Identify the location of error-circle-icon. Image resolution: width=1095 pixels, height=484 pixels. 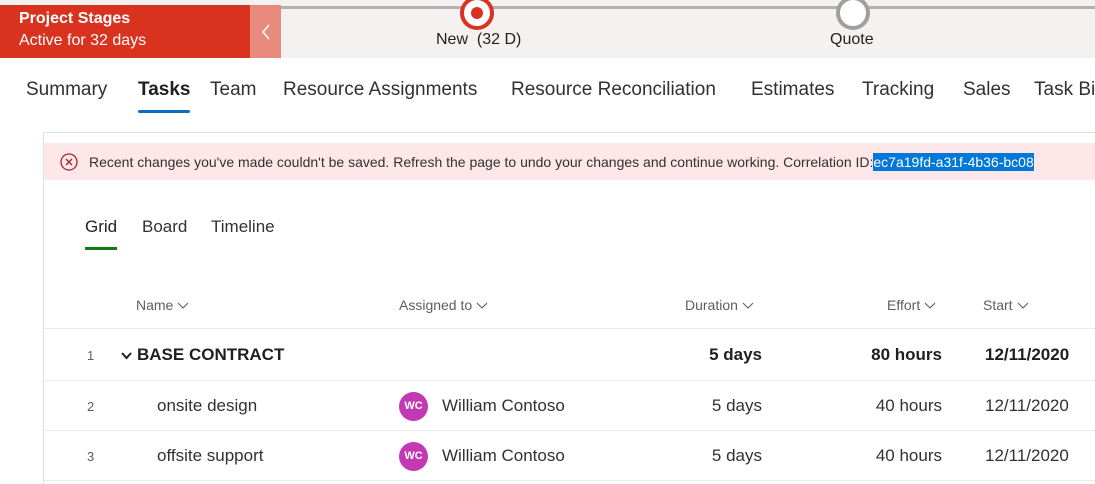
(69, 161).